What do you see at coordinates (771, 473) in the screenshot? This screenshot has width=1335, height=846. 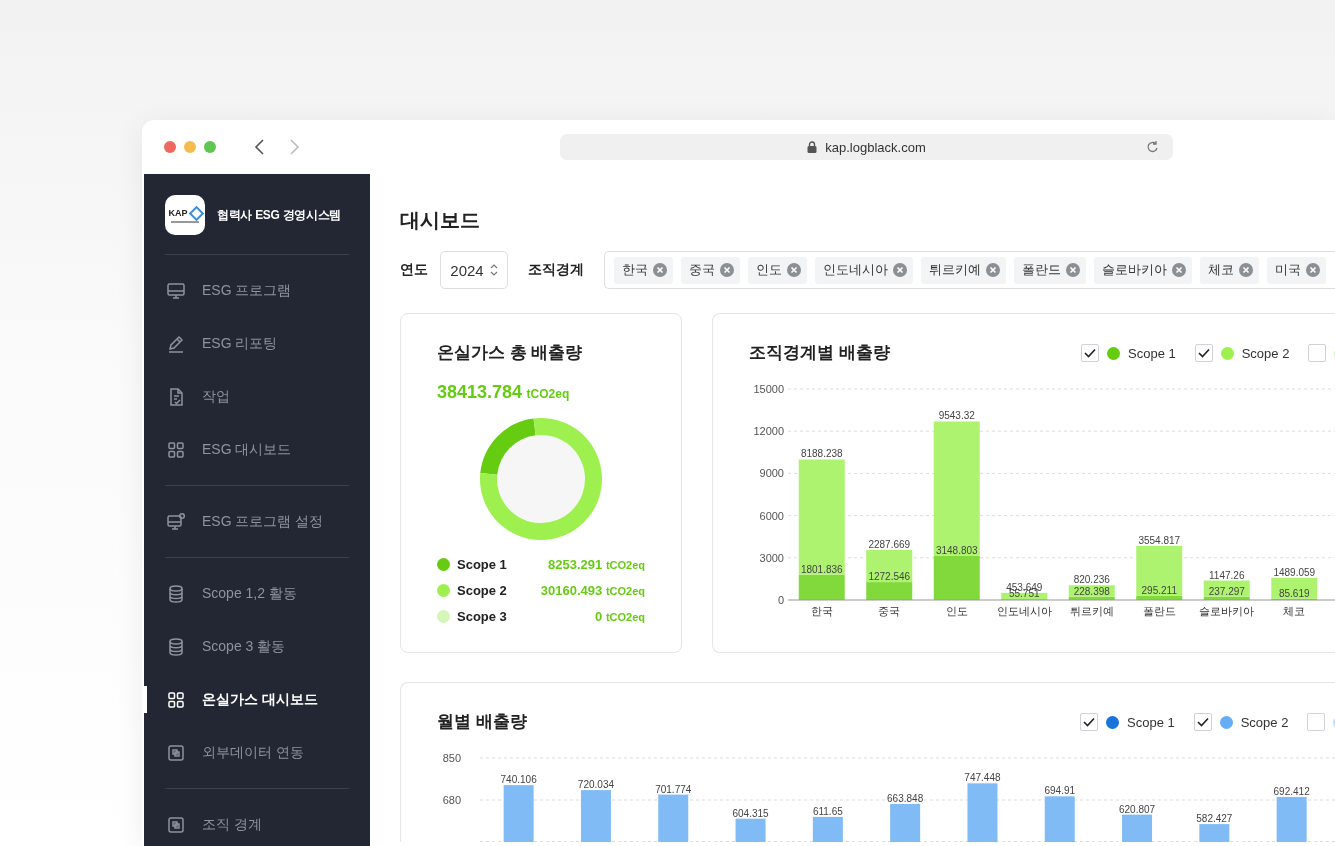 I see `axis-label: 9000` at bounding box center [771, 473].